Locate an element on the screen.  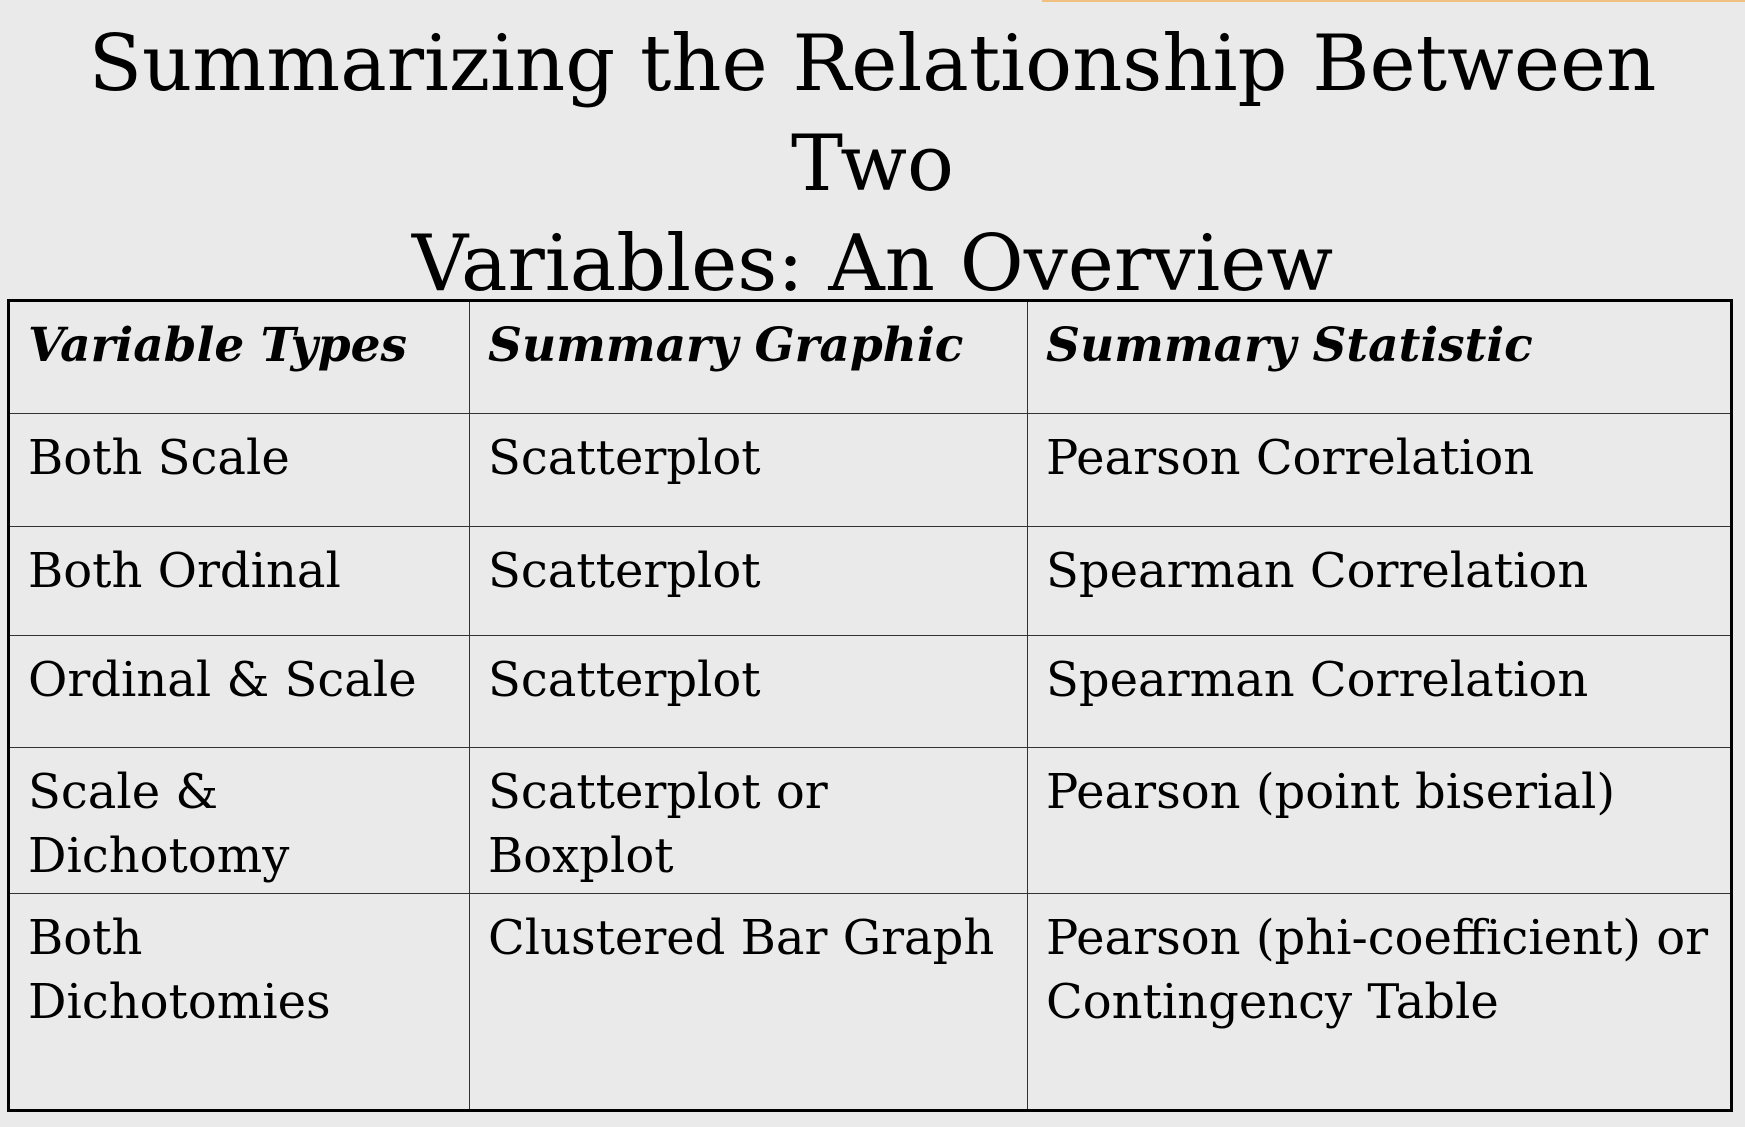
top-accent-line is located at coordinates (1393, 1).